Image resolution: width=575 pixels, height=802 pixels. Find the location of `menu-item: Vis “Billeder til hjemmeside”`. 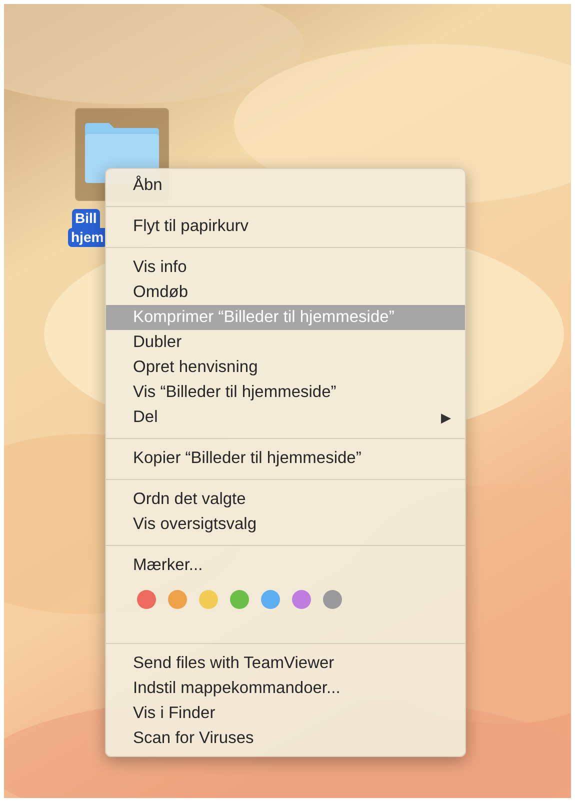

menu-item: Vis “Billeder til hjemmeside” is located at coordinates (285, 392).